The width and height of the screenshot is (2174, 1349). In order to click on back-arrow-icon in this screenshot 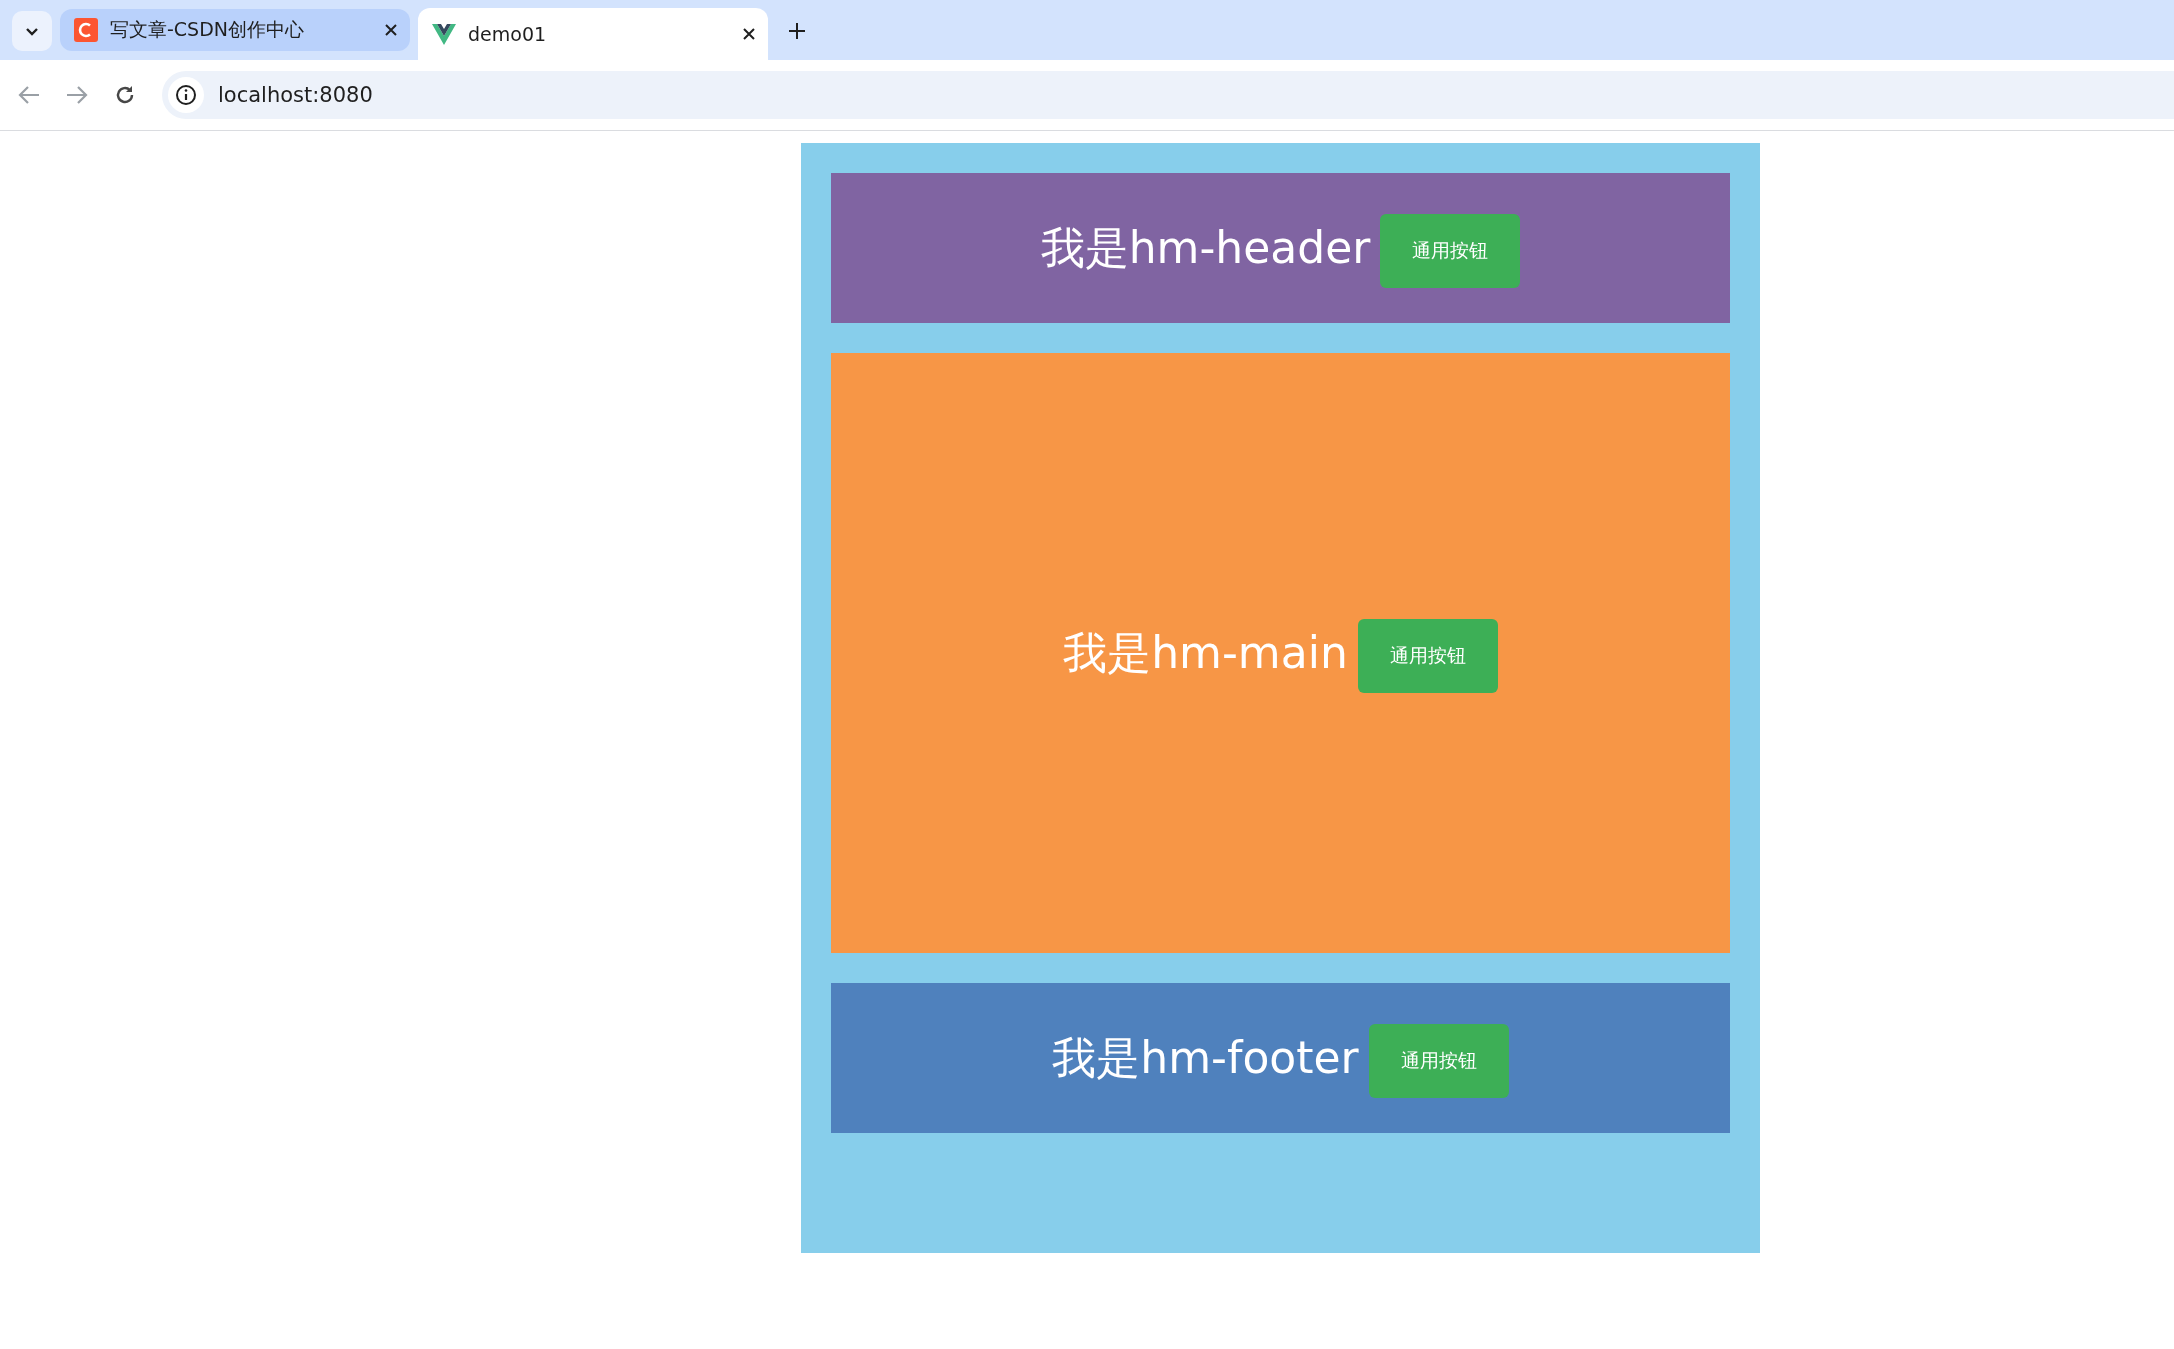, I will do `click(29, 95)`.